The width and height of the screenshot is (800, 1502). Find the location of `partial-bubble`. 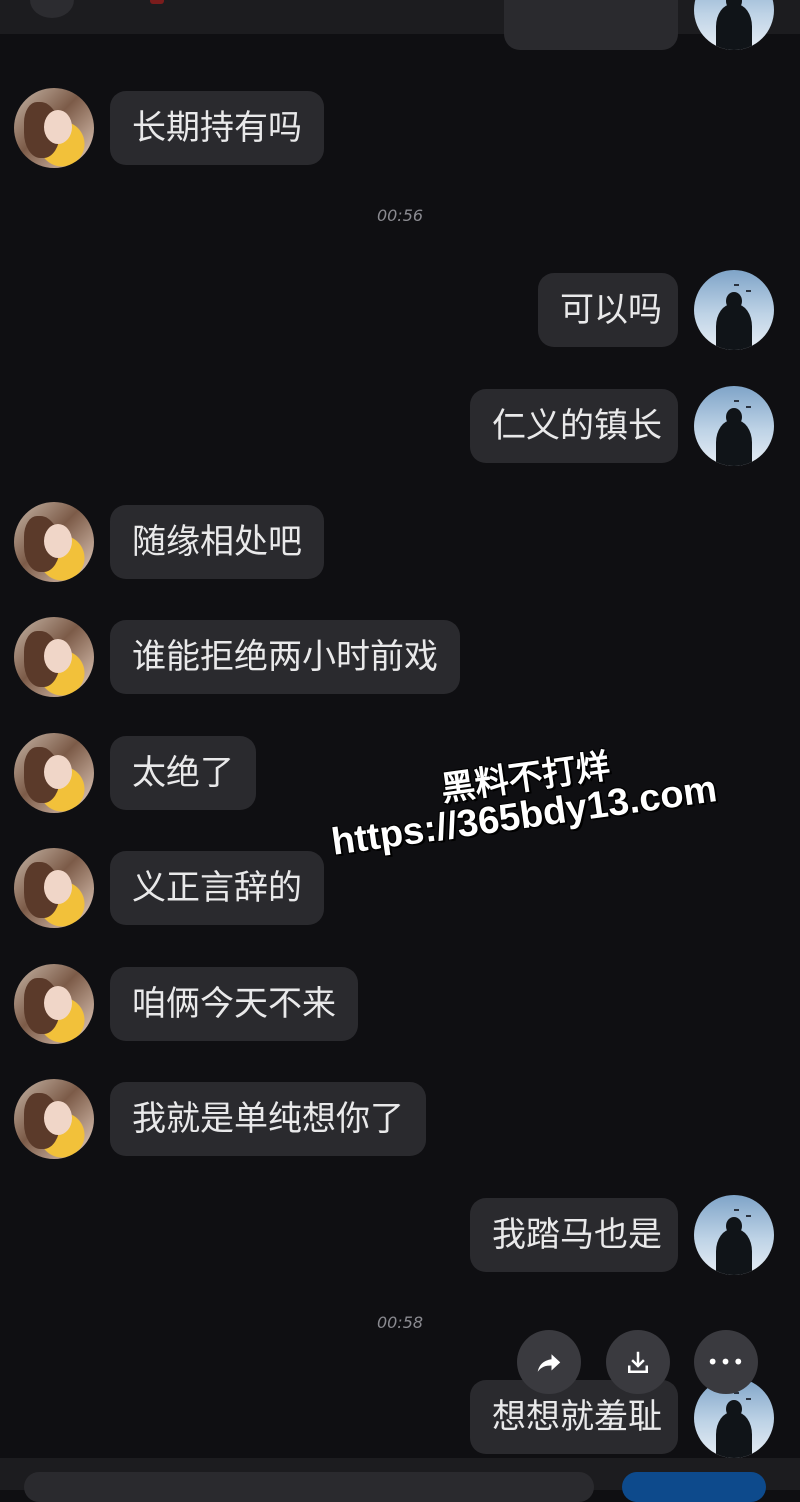

partial-bubble is located at coordinates (591, 25).